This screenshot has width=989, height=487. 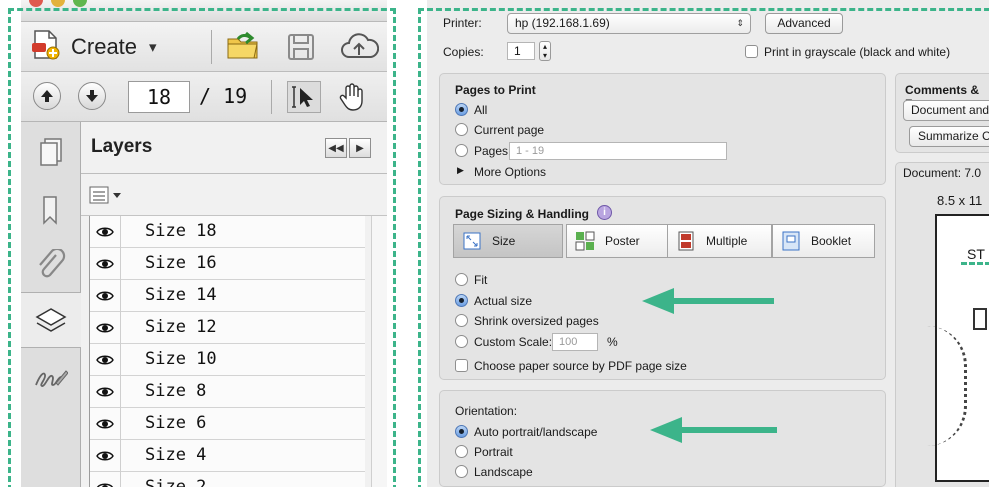 What do you see at coordinates (950, 110) in the screenshot?
I see `comments-select-value: Document and` at bounding box center [950, 110].